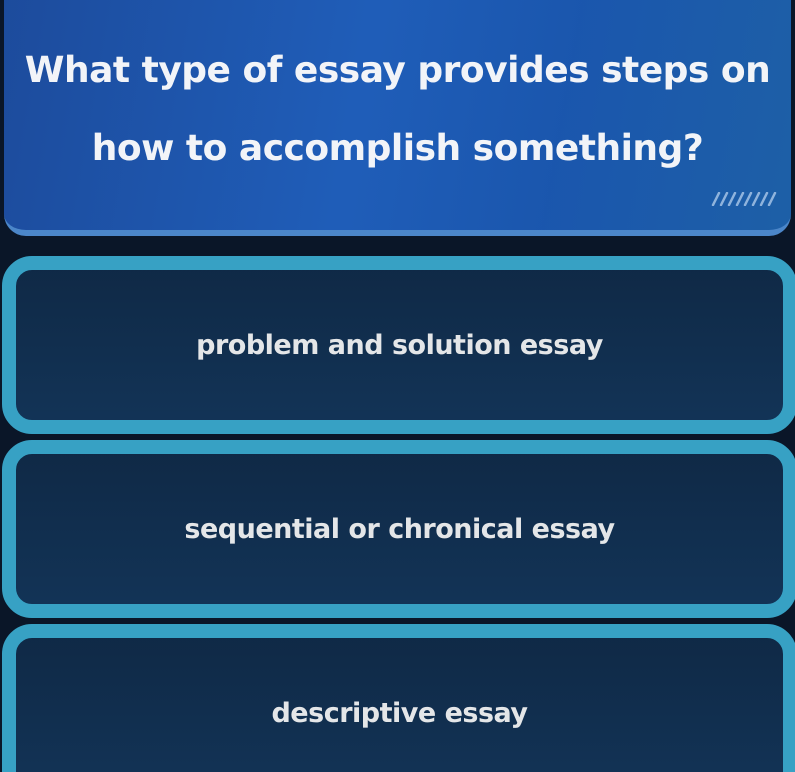  Describe the element at coordinates (398, 110) in the screenshot. I see `question-text: What type of essay provides steps on how to accomplish something?` at that location.